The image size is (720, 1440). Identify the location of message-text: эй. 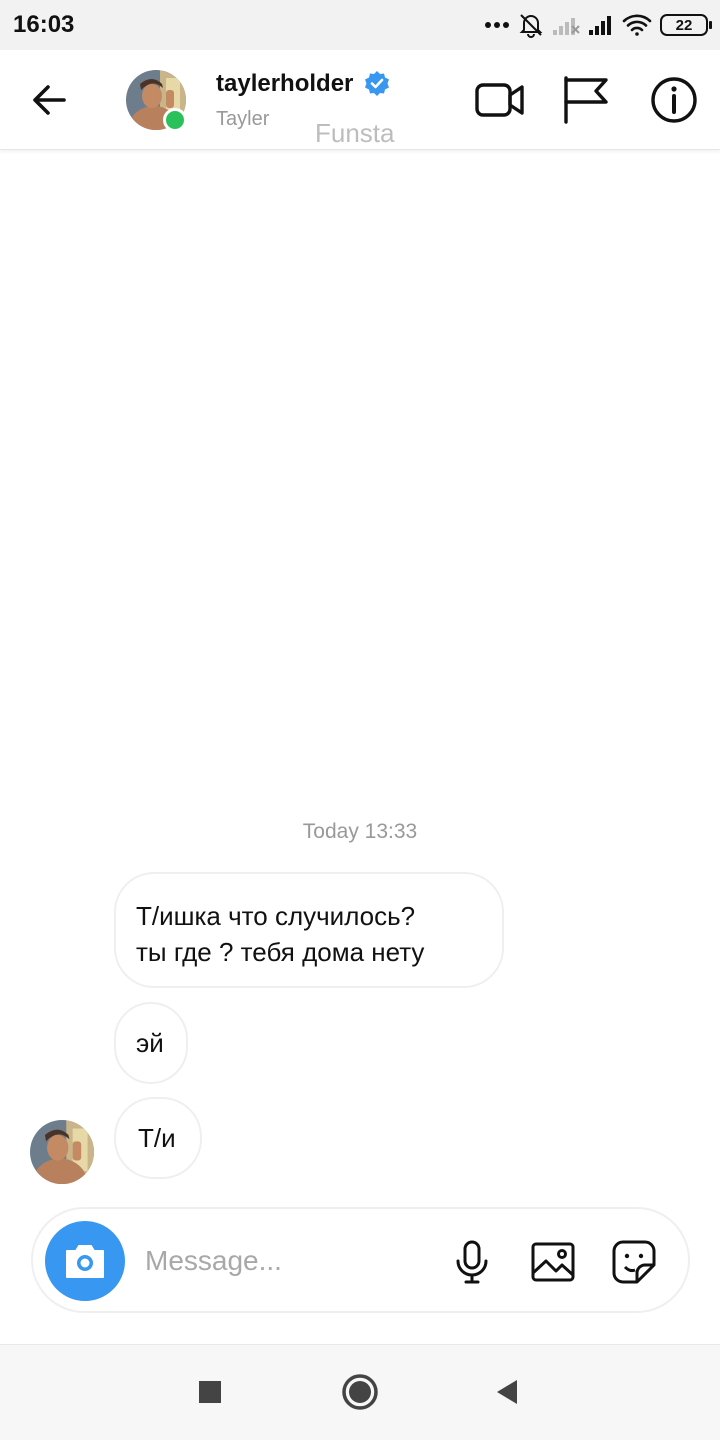
(150, 1043).